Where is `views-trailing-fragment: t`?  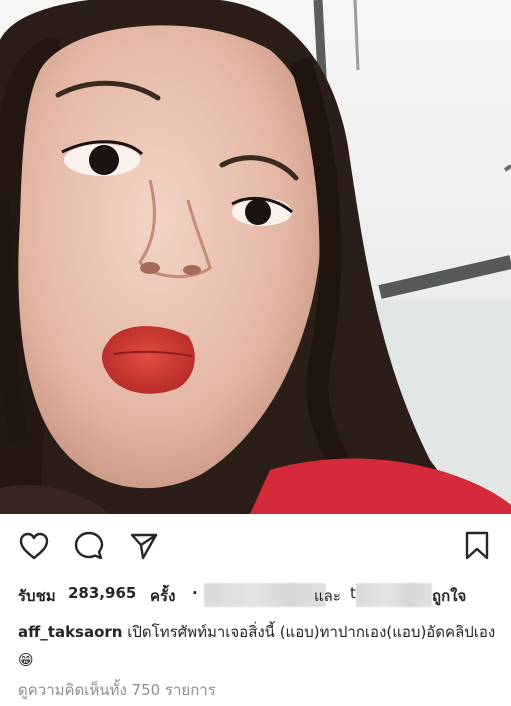
views-trailing-fragment: t is located at coordinates (353, 593).